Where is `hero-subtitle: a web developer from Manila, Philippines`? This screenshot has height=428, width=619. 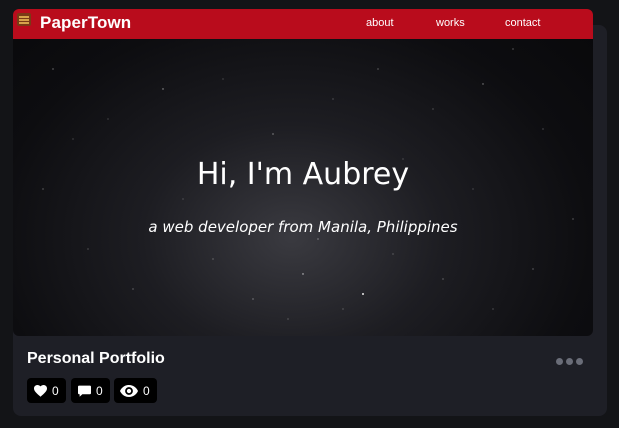 hero-subtitle: a web developer from Manila, Philippines is located at coordinates (303, 227).